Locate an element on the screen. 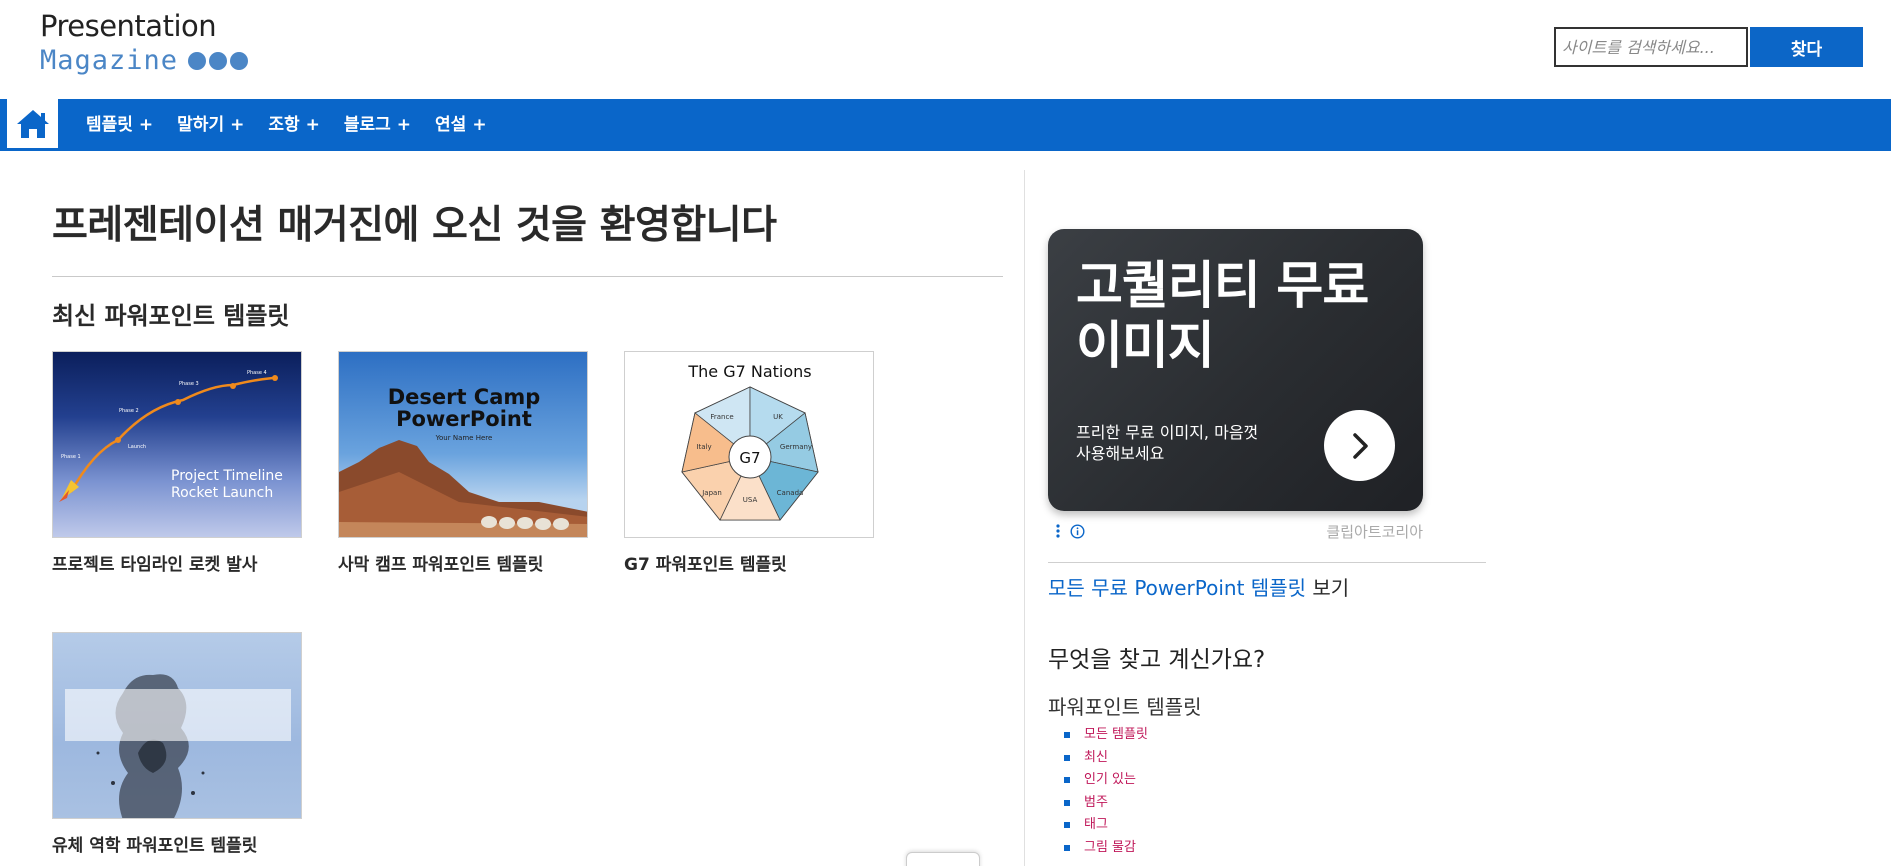  chevron-right-icon is located at coordinates (1360, 445).